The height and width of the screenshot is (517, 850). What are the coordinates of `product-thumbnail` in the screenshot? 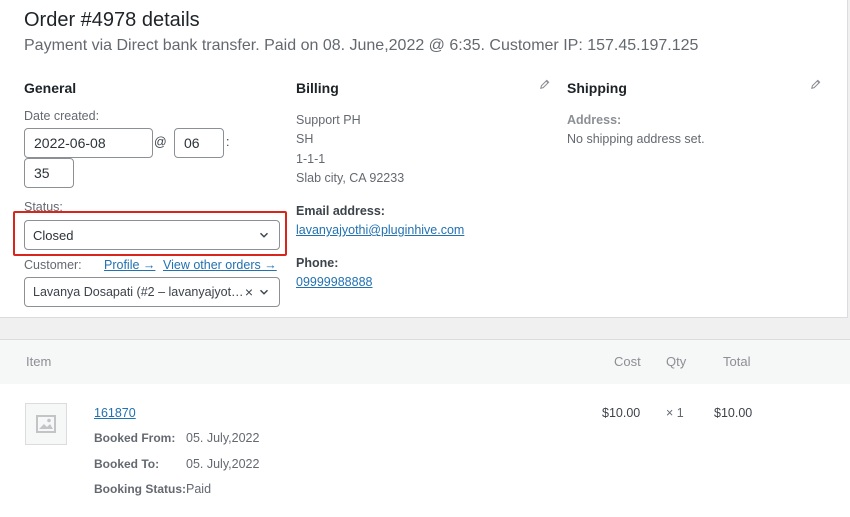 It's located at (46, 424).